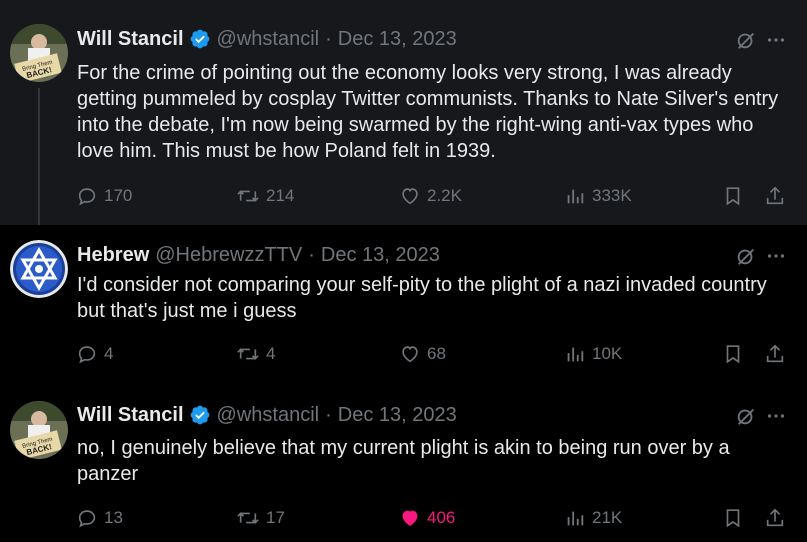 This screenshot has height=542, width=807. I want to click on view-count: 10K, so click(607, 353).